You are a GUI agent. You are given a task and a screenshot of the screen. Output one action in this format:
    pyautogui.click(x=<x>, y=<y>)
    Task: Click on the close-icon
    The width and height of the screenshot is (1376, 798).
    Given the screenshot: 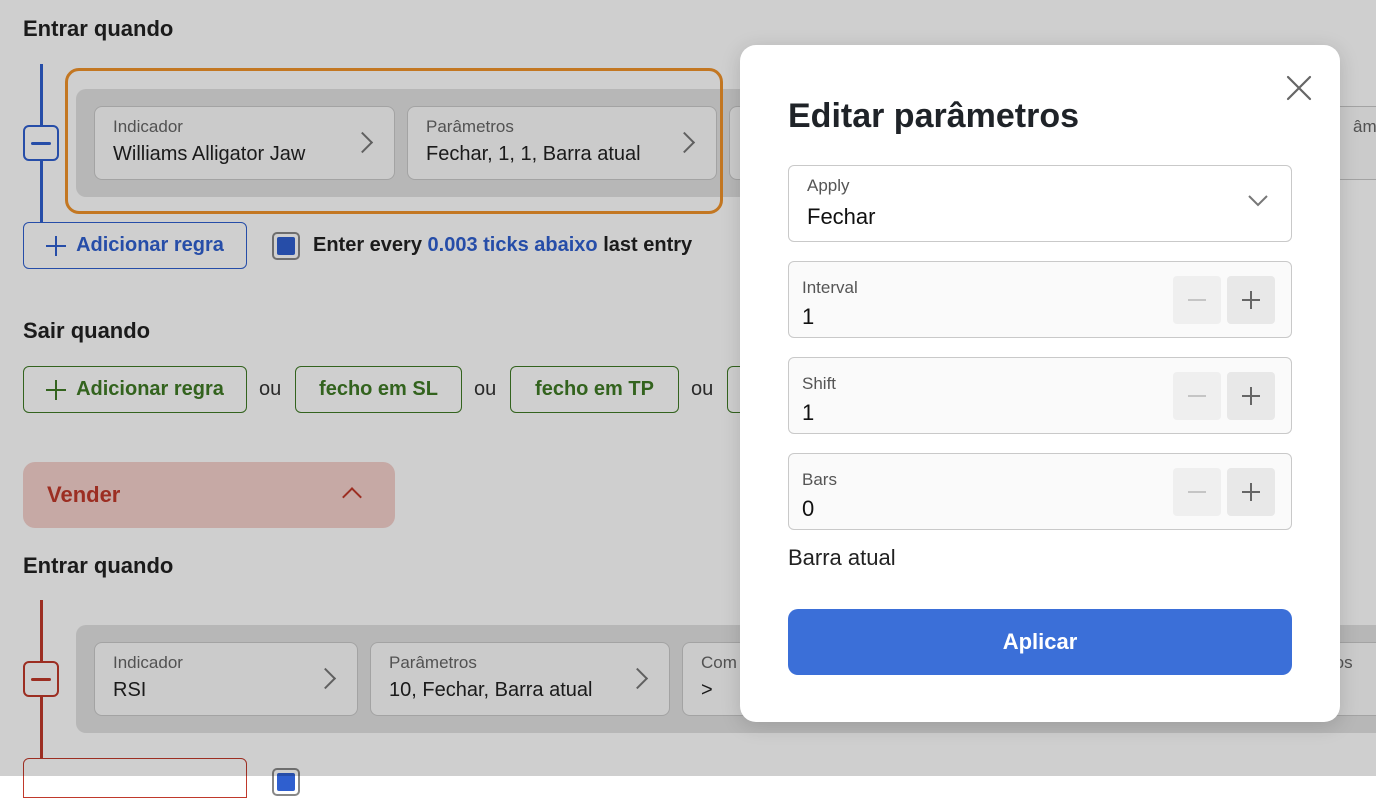 What is the action you would take?
    pyautogui.click(x=1299, y=88)
    